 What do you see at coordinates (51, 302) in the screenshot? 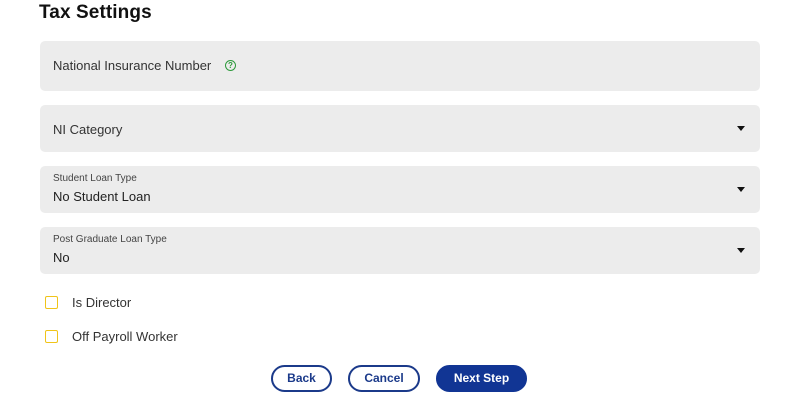
I see `is-director-checkbox` at bounding box center [51, 302].